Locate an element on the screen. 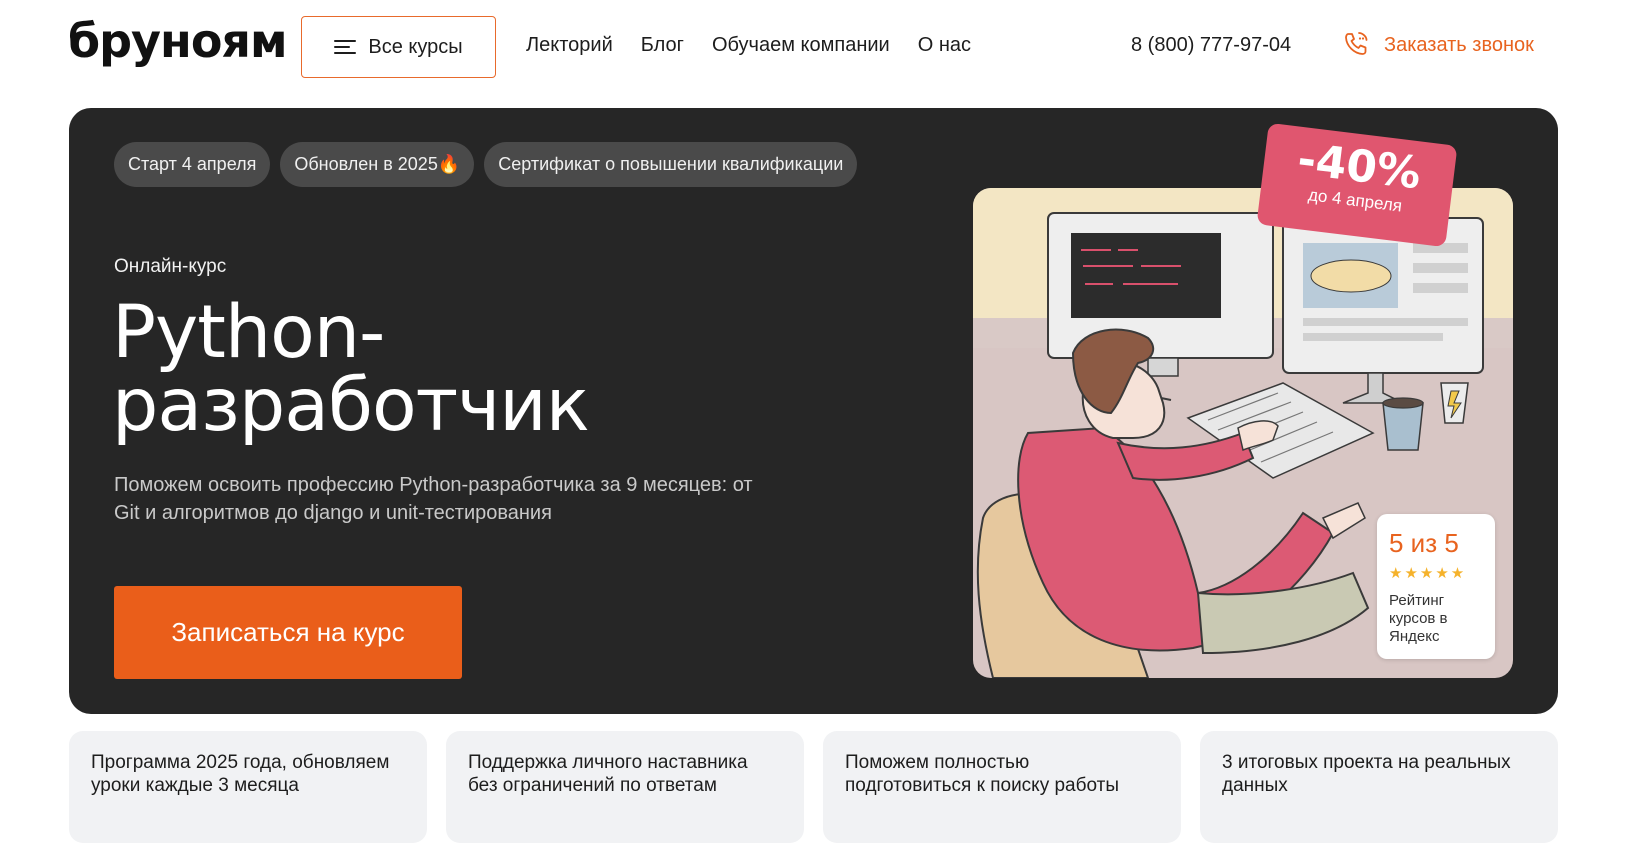 The image size is (1626, 862). phone-number: 8 (800) 777-97-04 is located at coordinates (1211, 45).